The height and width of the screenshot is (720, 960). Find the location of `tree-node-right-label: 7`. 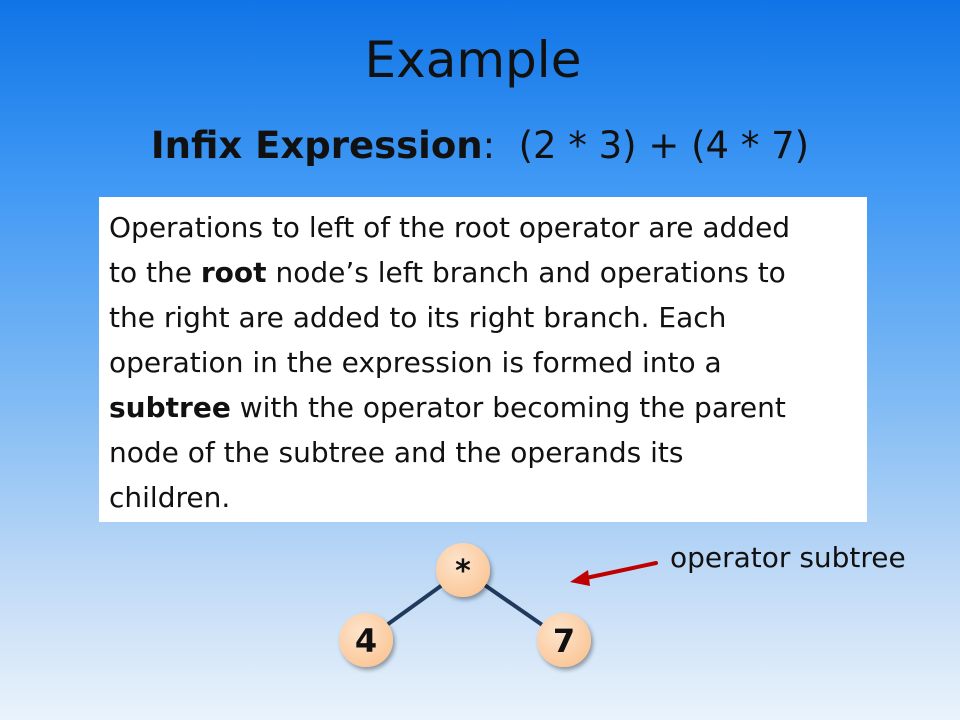

tree-node-right-label: 7 is located at coordinates (564, 641).